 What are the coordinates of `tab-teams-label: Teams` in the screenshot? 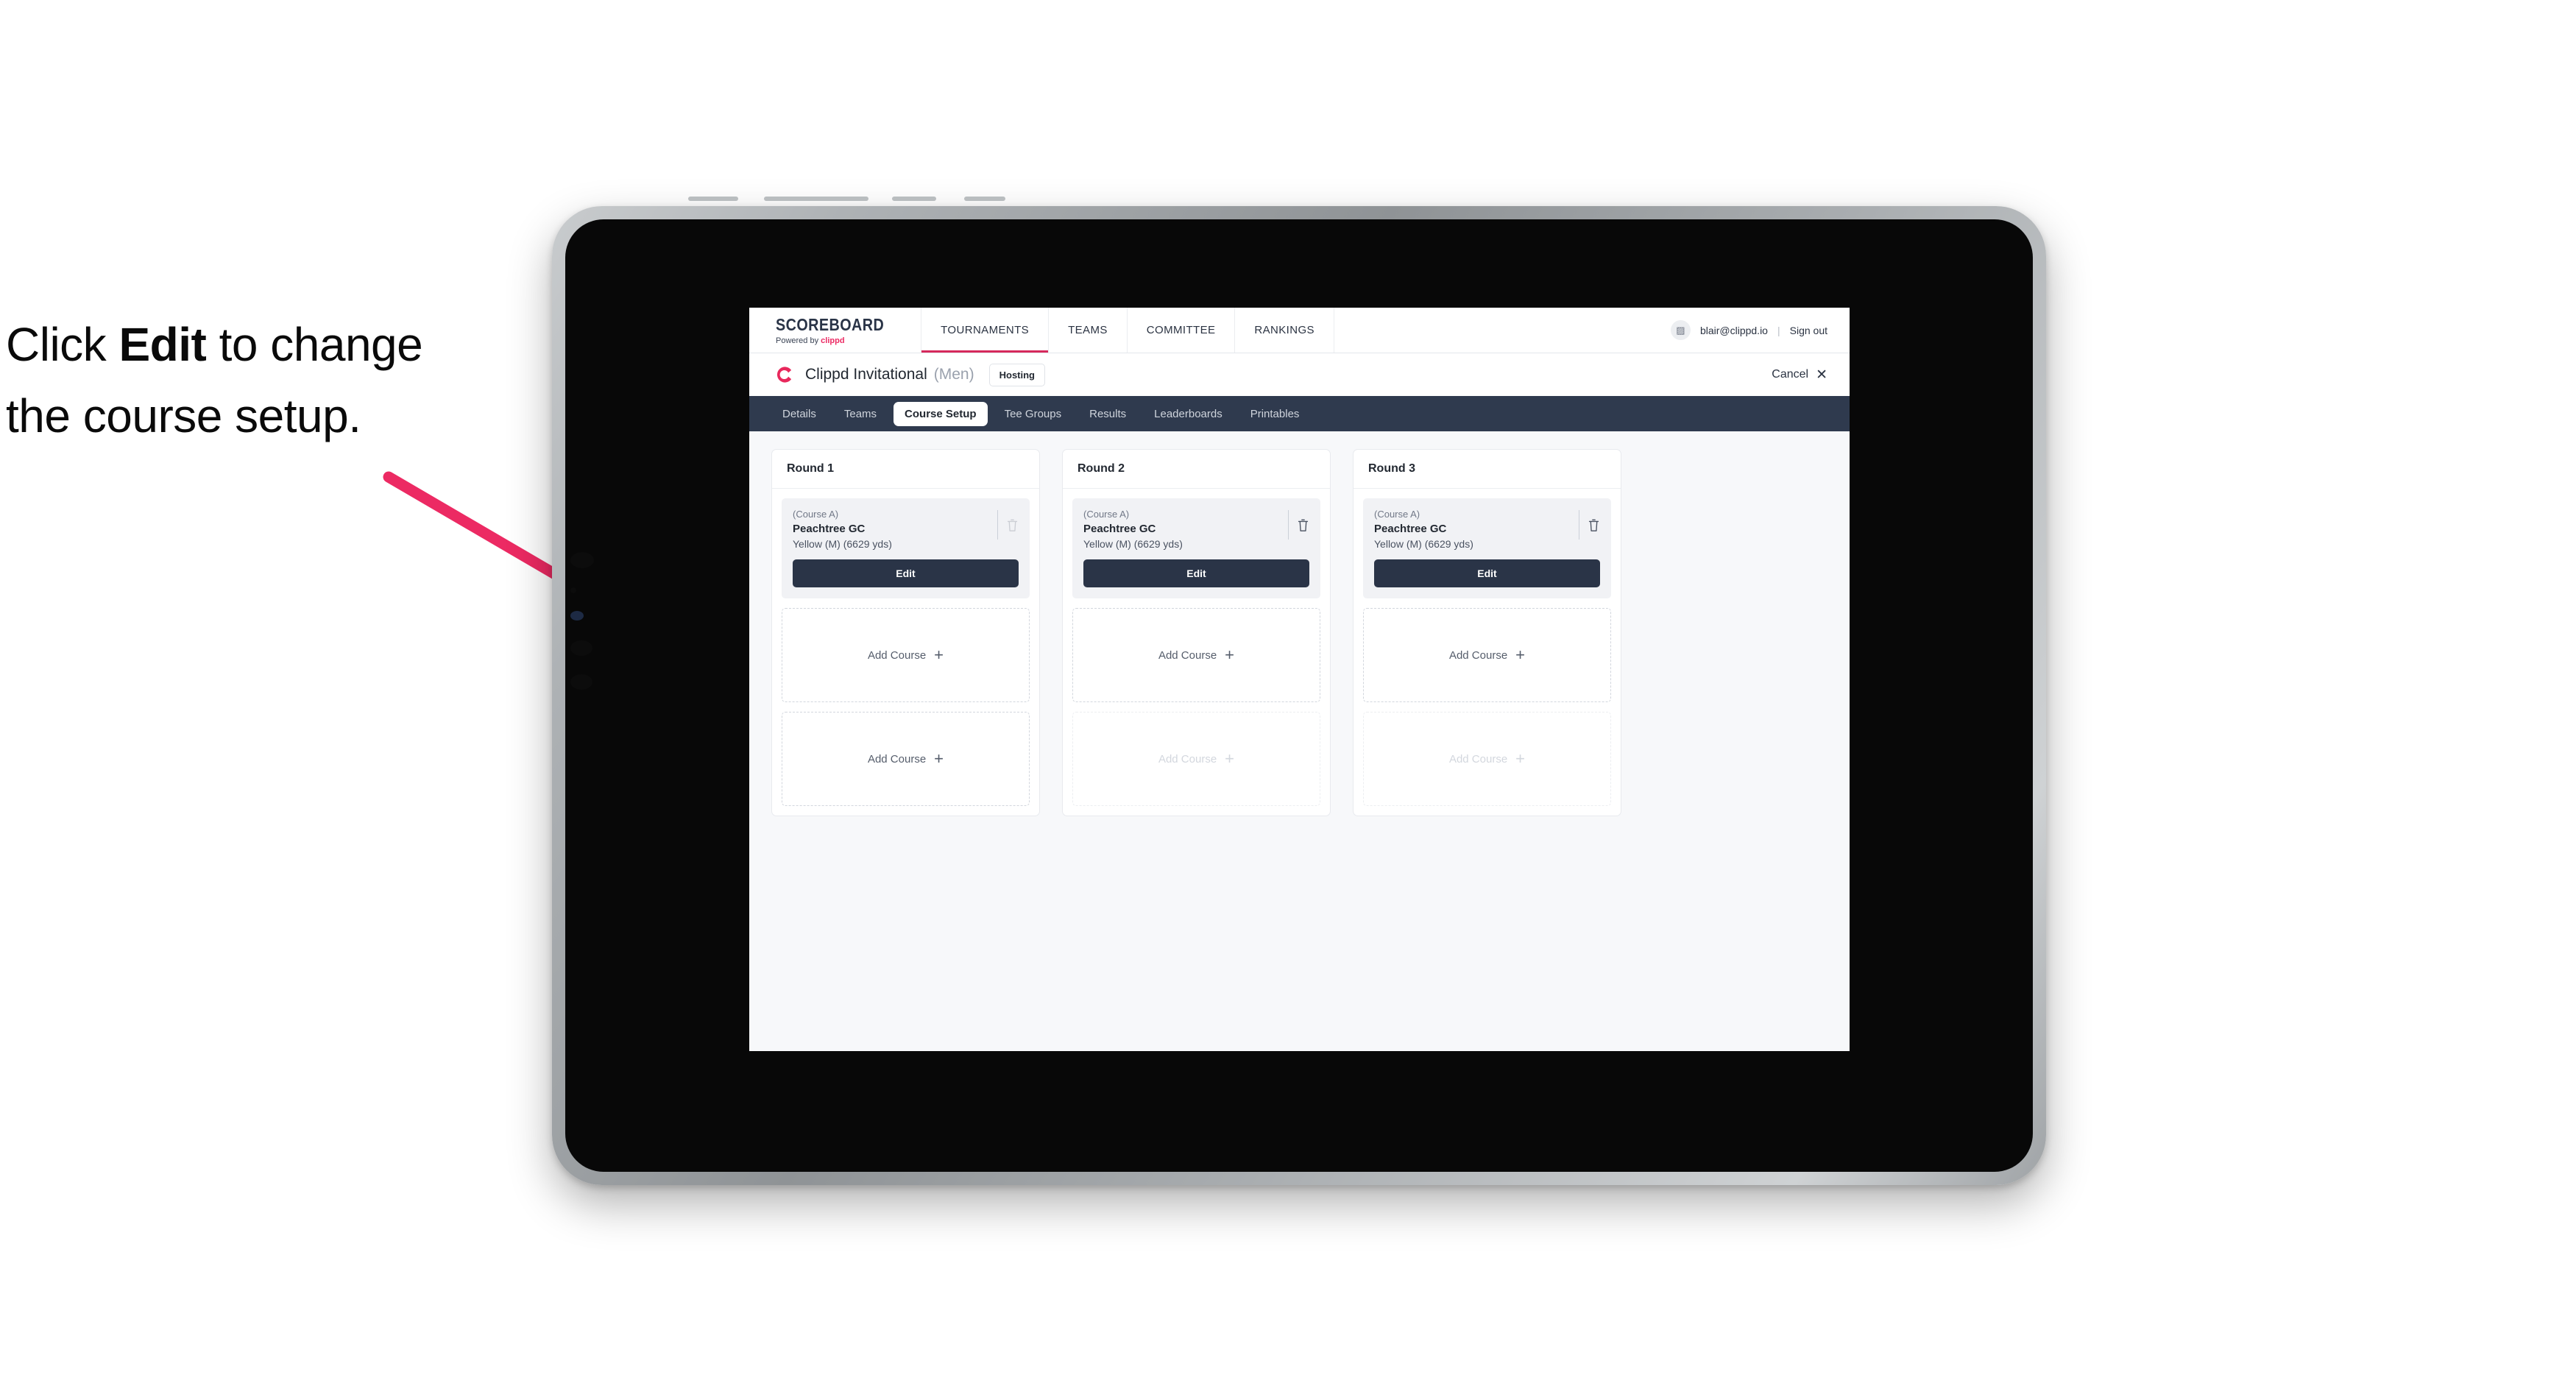 It's located at (860, 414).